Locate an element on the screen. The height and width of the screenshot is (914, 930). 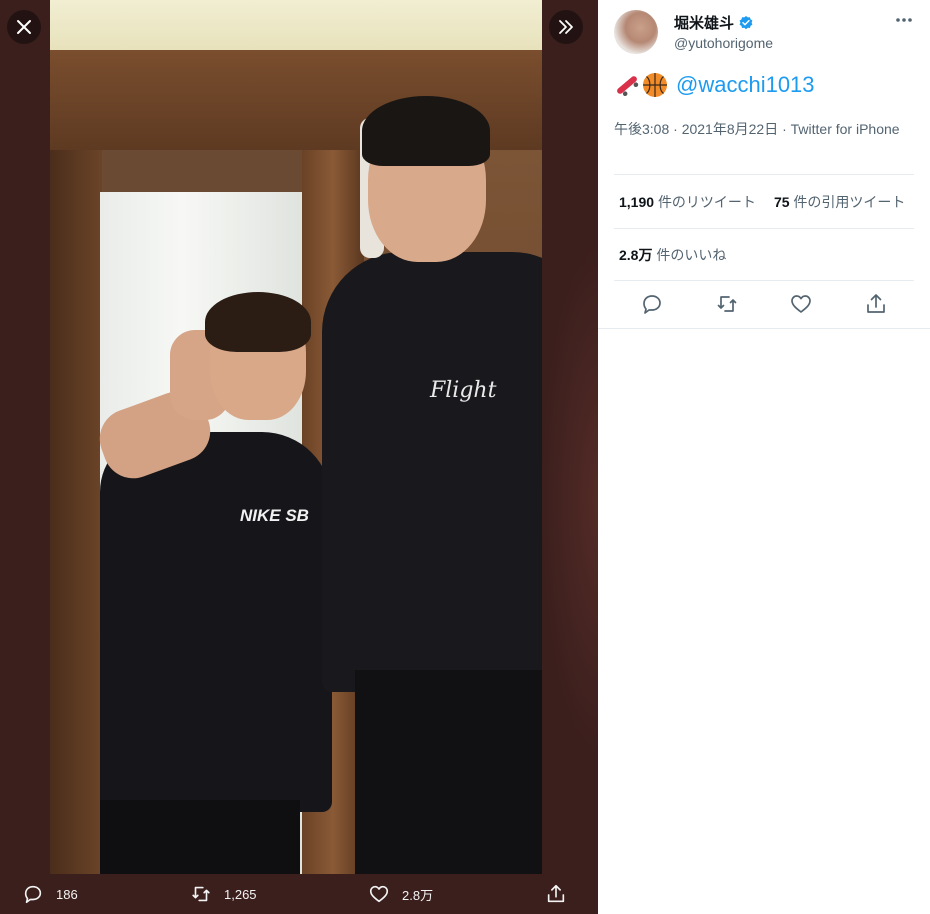
expand-panel-button is located at coordinates (566, 27).